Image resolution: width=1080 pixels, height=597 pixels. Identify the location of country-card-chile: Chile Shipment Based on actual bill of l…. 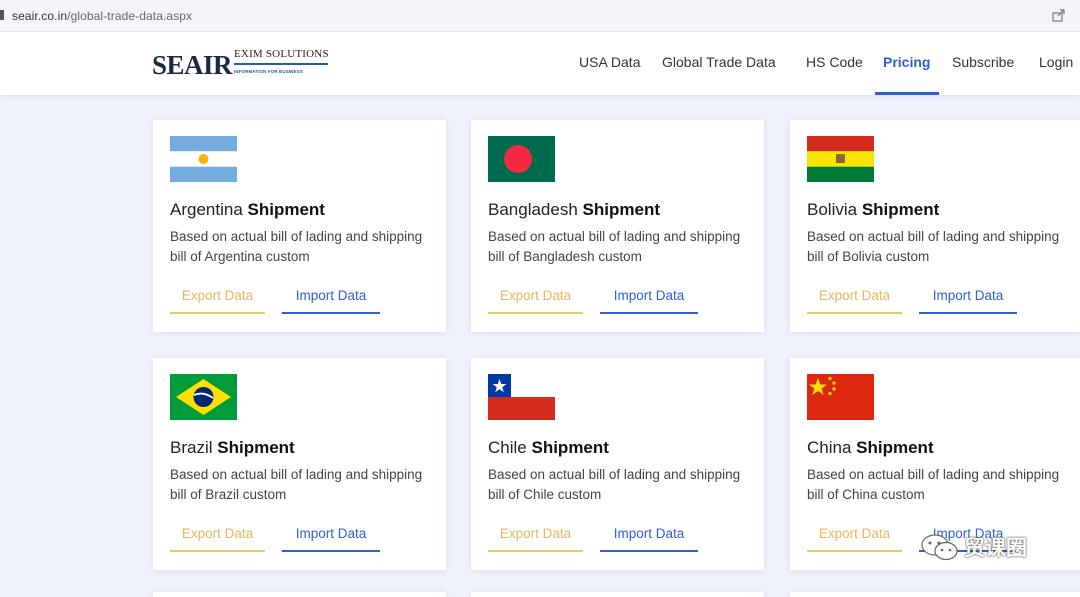
(617, 464).